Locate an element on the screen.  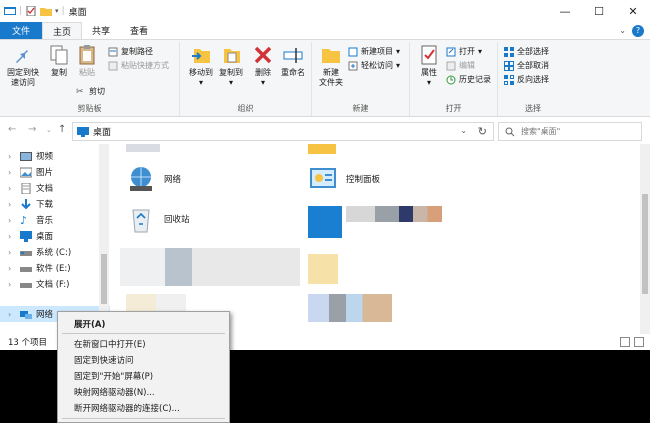
easy-access-button: 轻松访问 ▾ is located at coordinates (374, 65).